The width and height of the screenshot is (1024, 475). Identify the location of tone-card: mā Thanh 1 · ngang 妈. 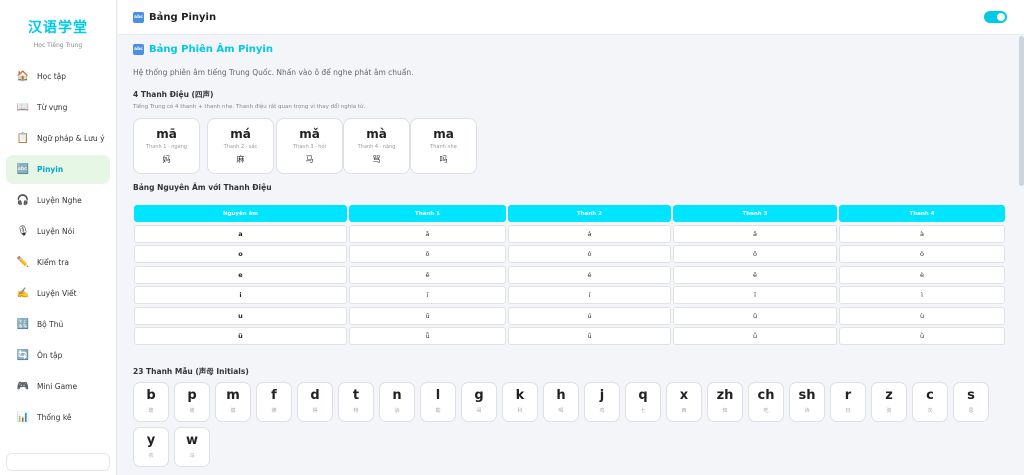
(166, 146).